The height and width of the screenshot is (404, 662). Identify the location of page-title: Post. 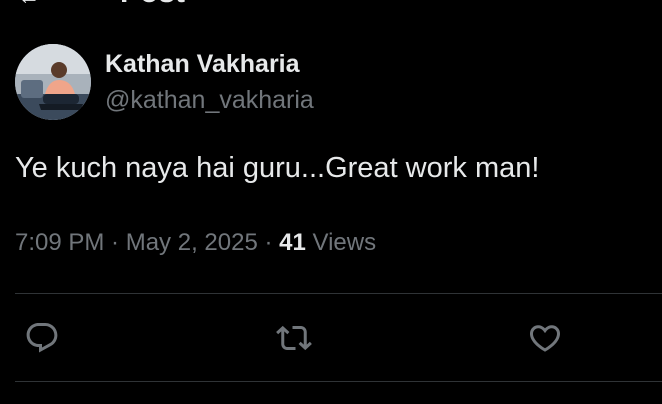
(152, 4).